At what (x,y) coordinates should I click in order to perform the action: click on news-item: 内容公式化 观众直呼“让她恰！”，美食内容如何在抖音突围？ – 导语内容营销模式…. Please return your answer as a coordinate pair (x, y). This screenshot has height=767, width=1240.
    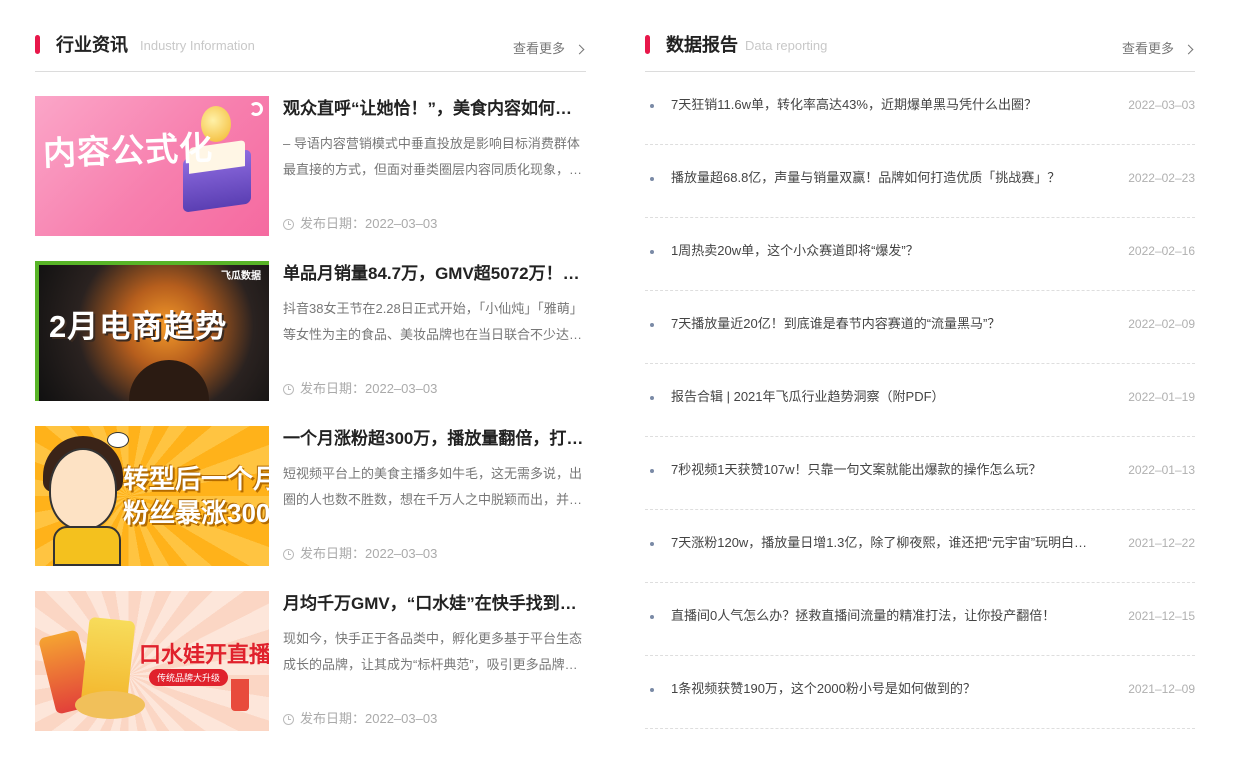
    Looking at the image, I should click on (310, 166).